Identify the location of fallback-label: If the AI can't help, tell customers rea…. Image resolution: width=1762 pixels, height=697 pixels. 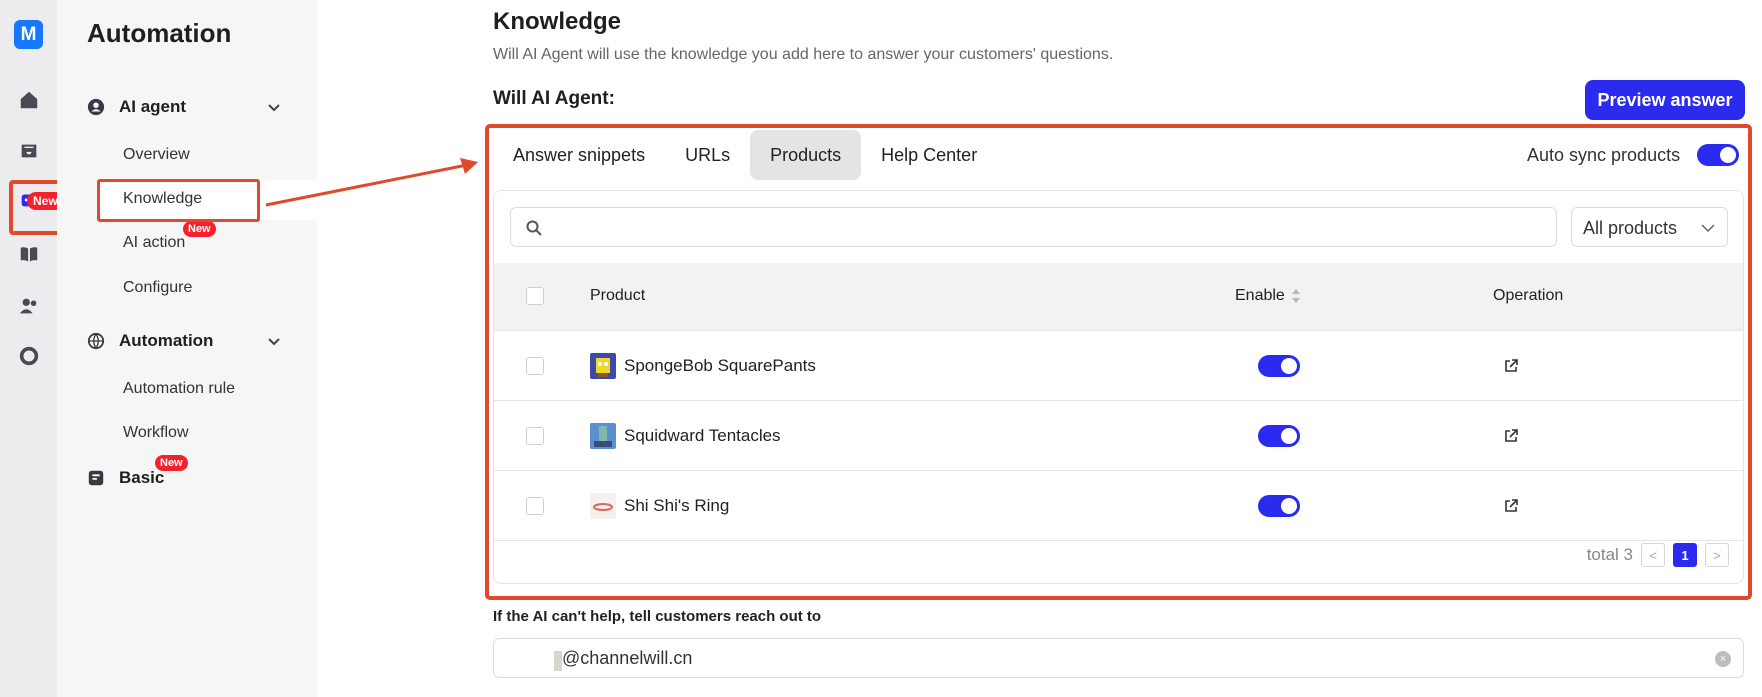
(657, 616).